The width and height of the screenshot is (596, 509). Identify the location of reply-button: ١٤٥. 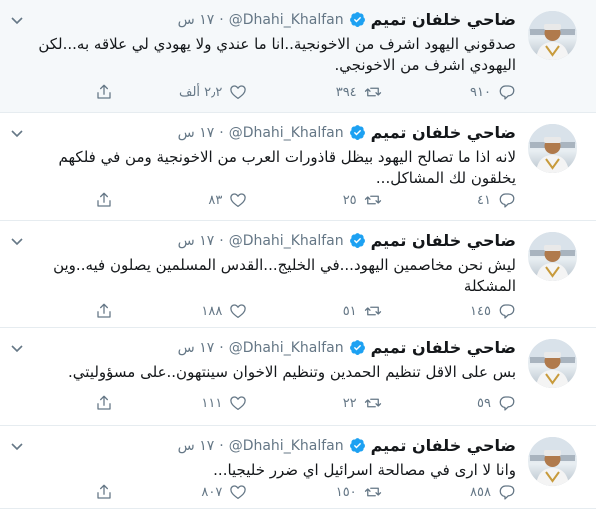
(471, 311).